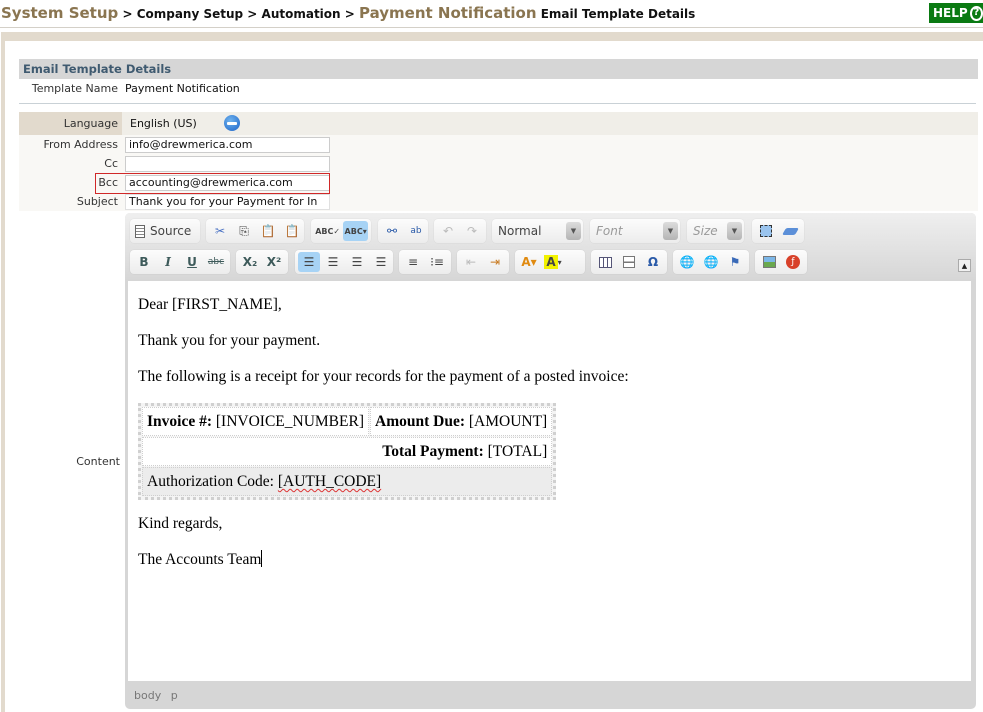 The image size is (983, 712). I want to click on anchor-button: ⚑, so click(735, 262).